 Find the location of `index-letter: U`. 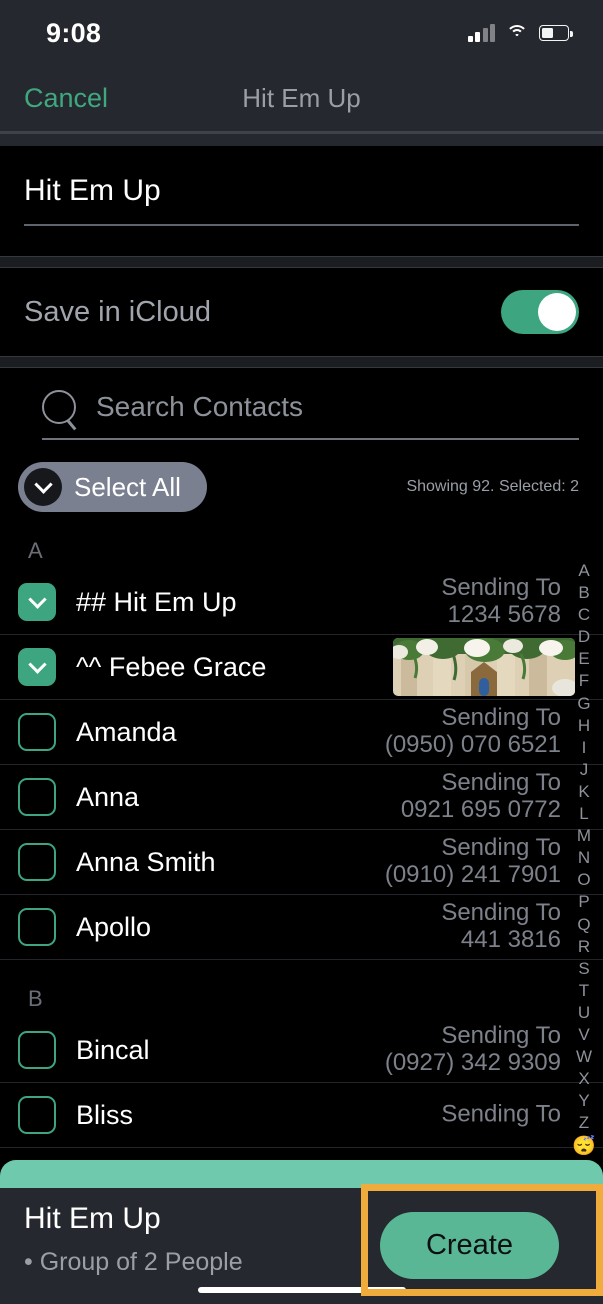

index-letter: U is located at coordinates (584, 1013).